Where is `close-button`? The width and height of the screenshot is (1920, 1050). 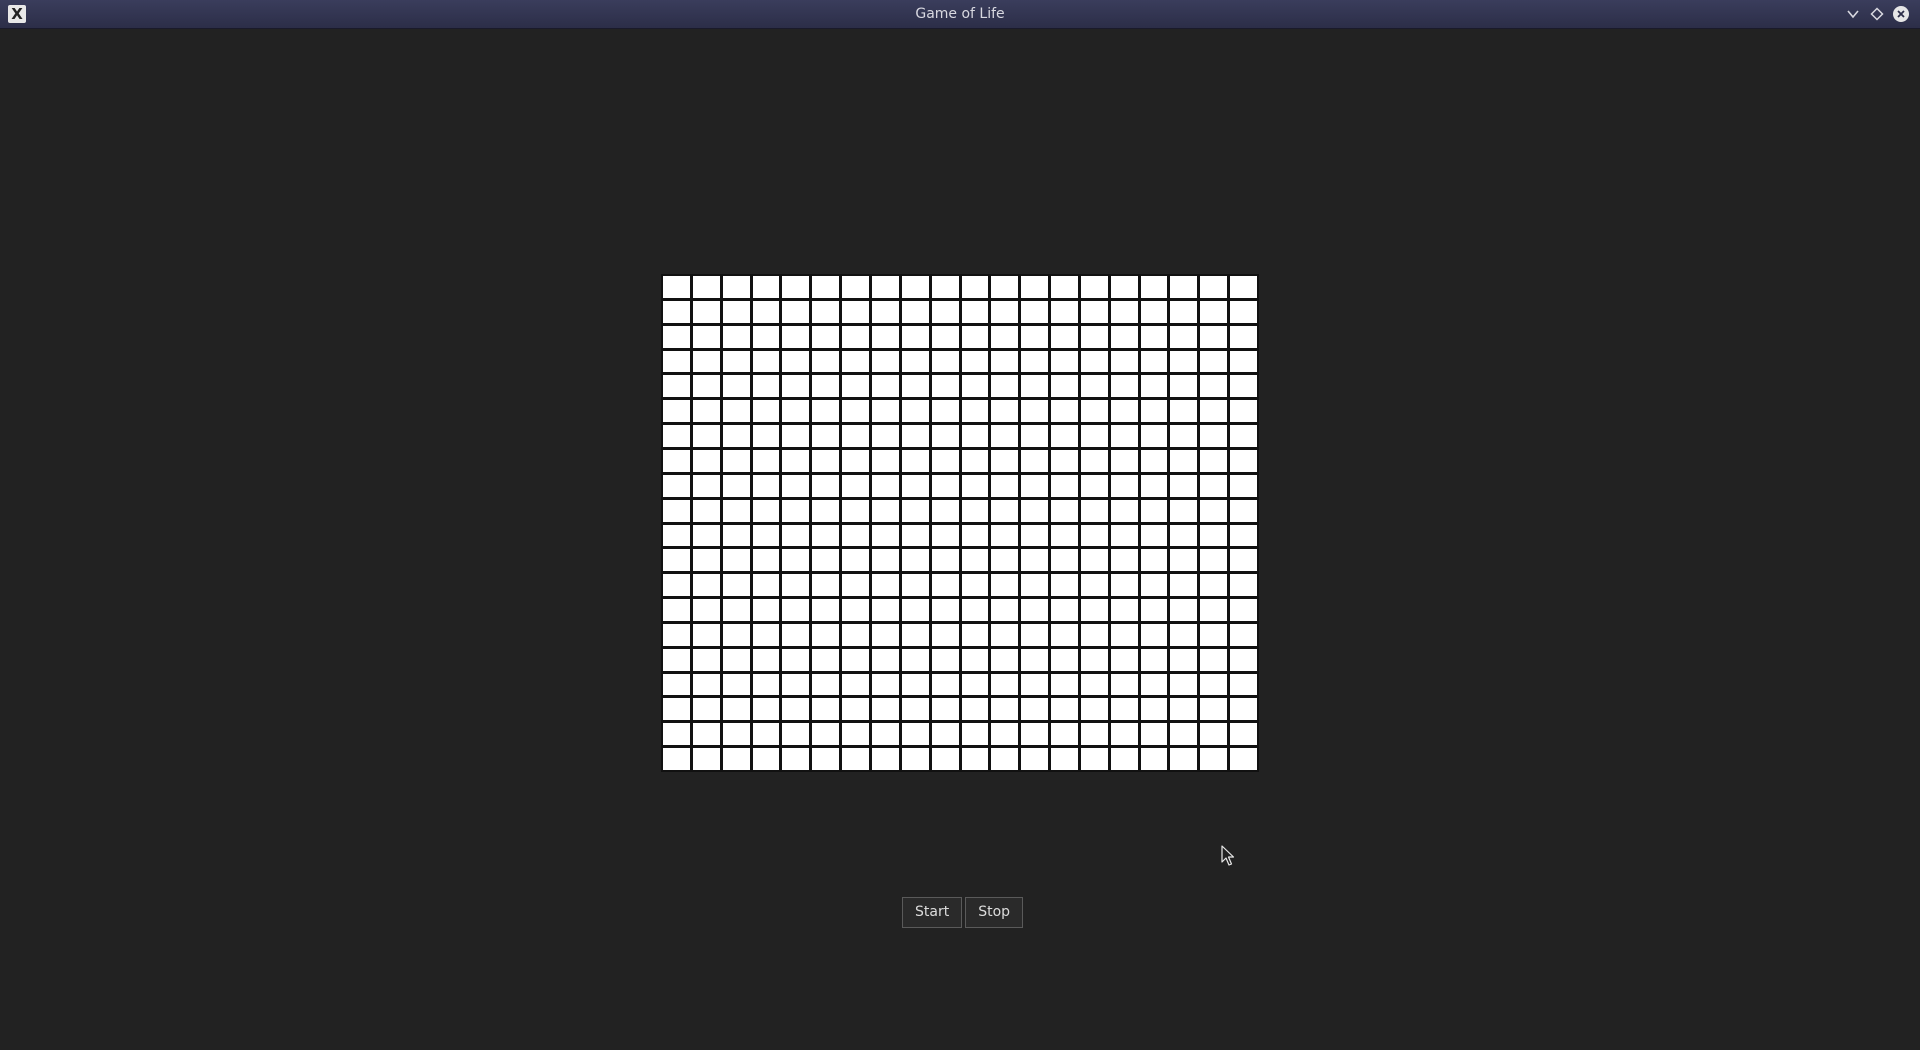
close-button is located at coordinates (1901, 14).